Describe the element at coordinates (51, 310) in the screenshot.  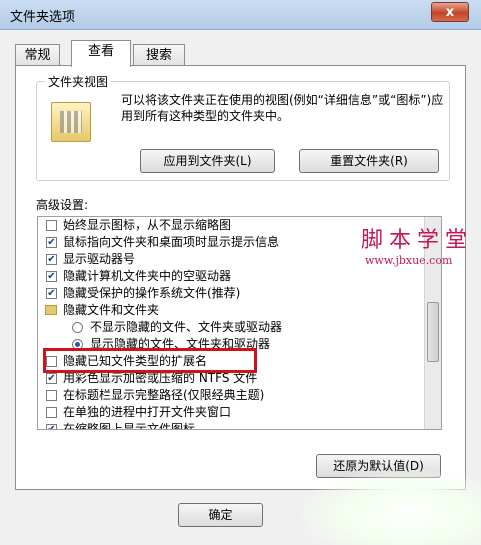
I see `folder-icon` at that location.